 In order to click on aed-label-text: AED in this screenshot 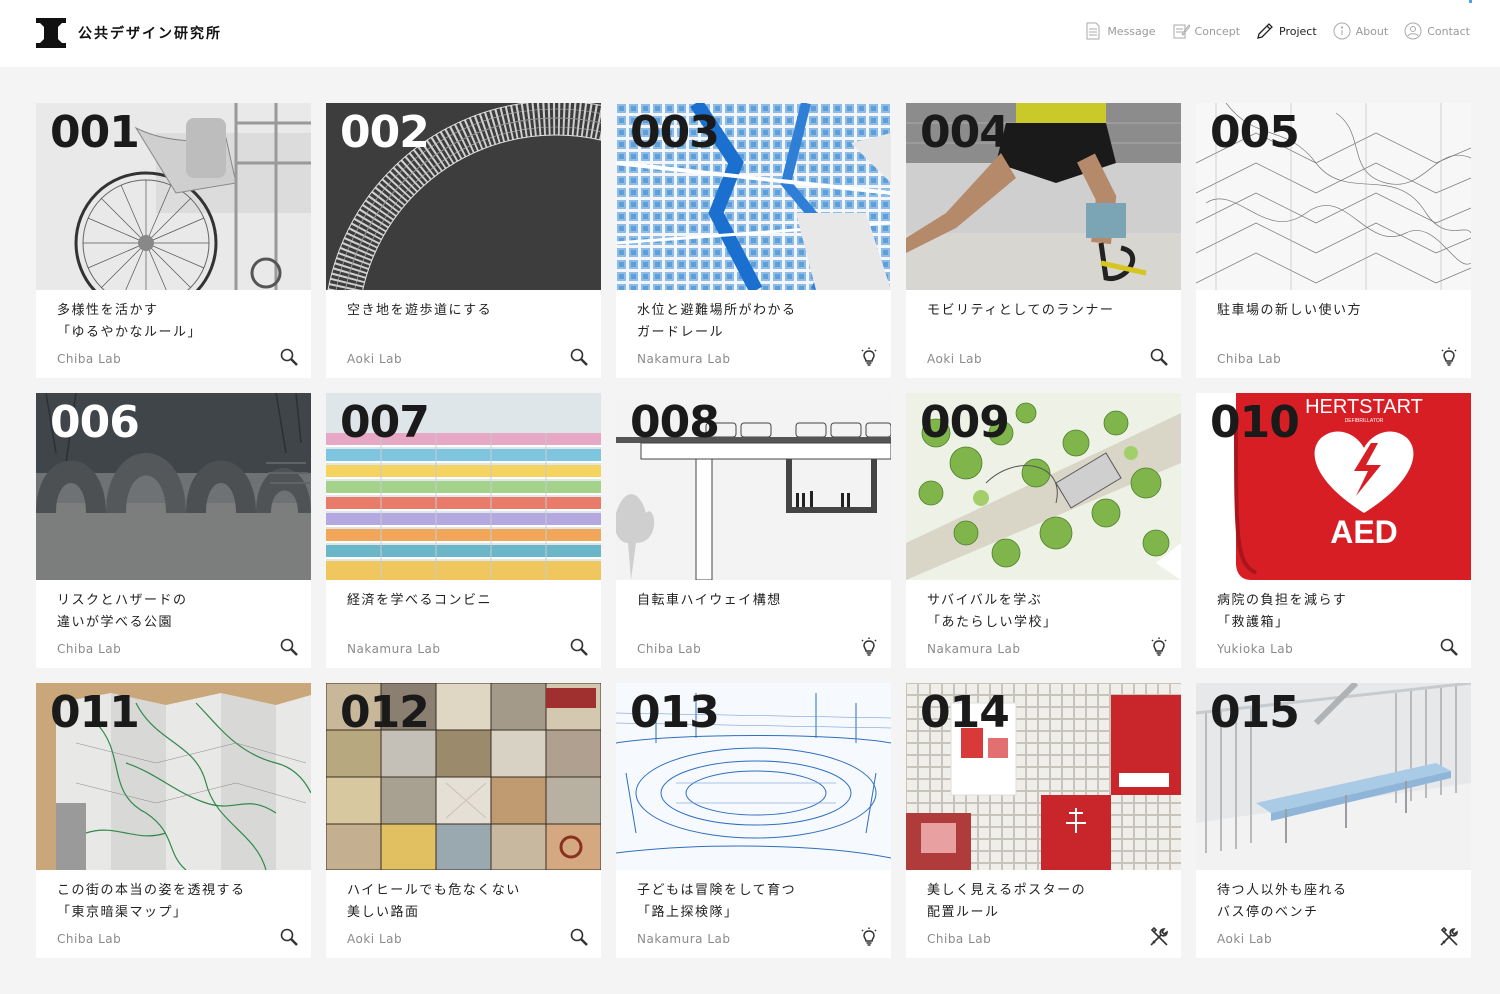, I will do `click(1364, 532)`.